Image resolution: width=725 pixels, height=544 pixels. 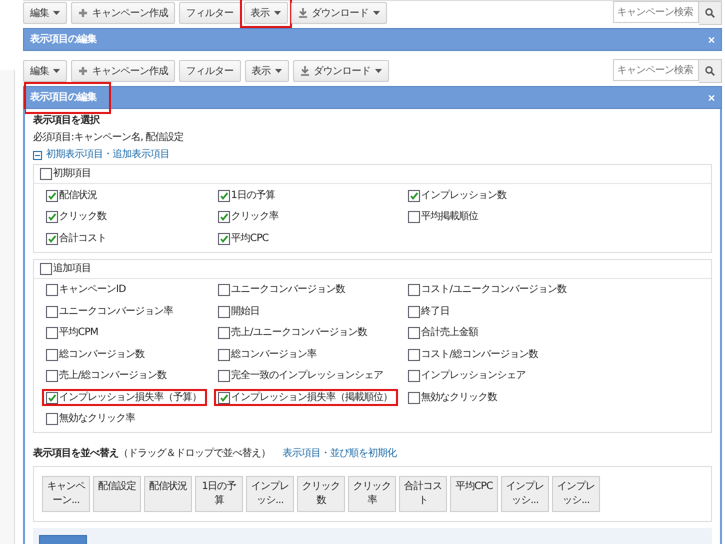 I want to click on checkbox-row: 無効なクリック数, so click(x=453, y=397).